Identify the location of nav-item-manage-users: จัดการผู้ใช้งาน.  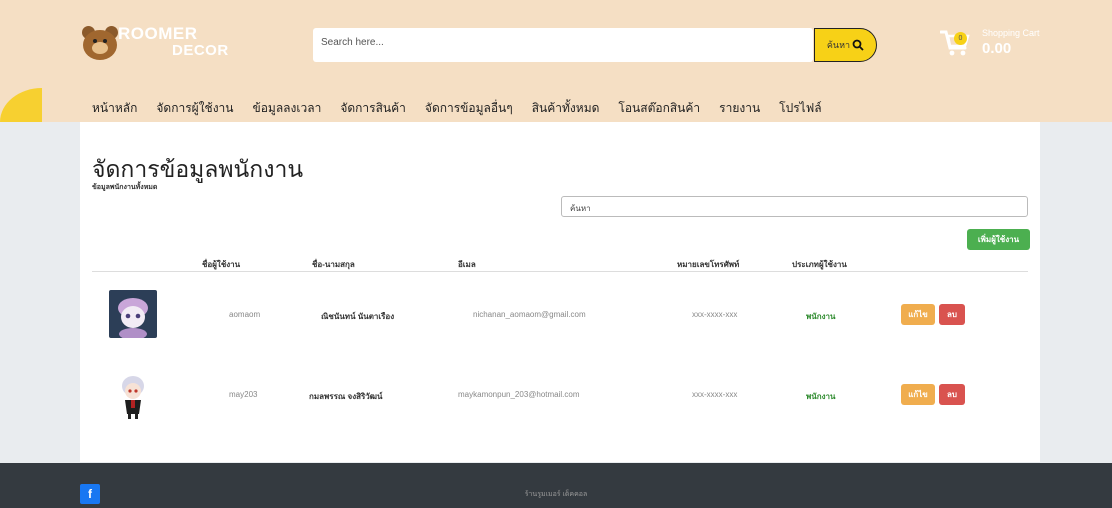
(194, 108).